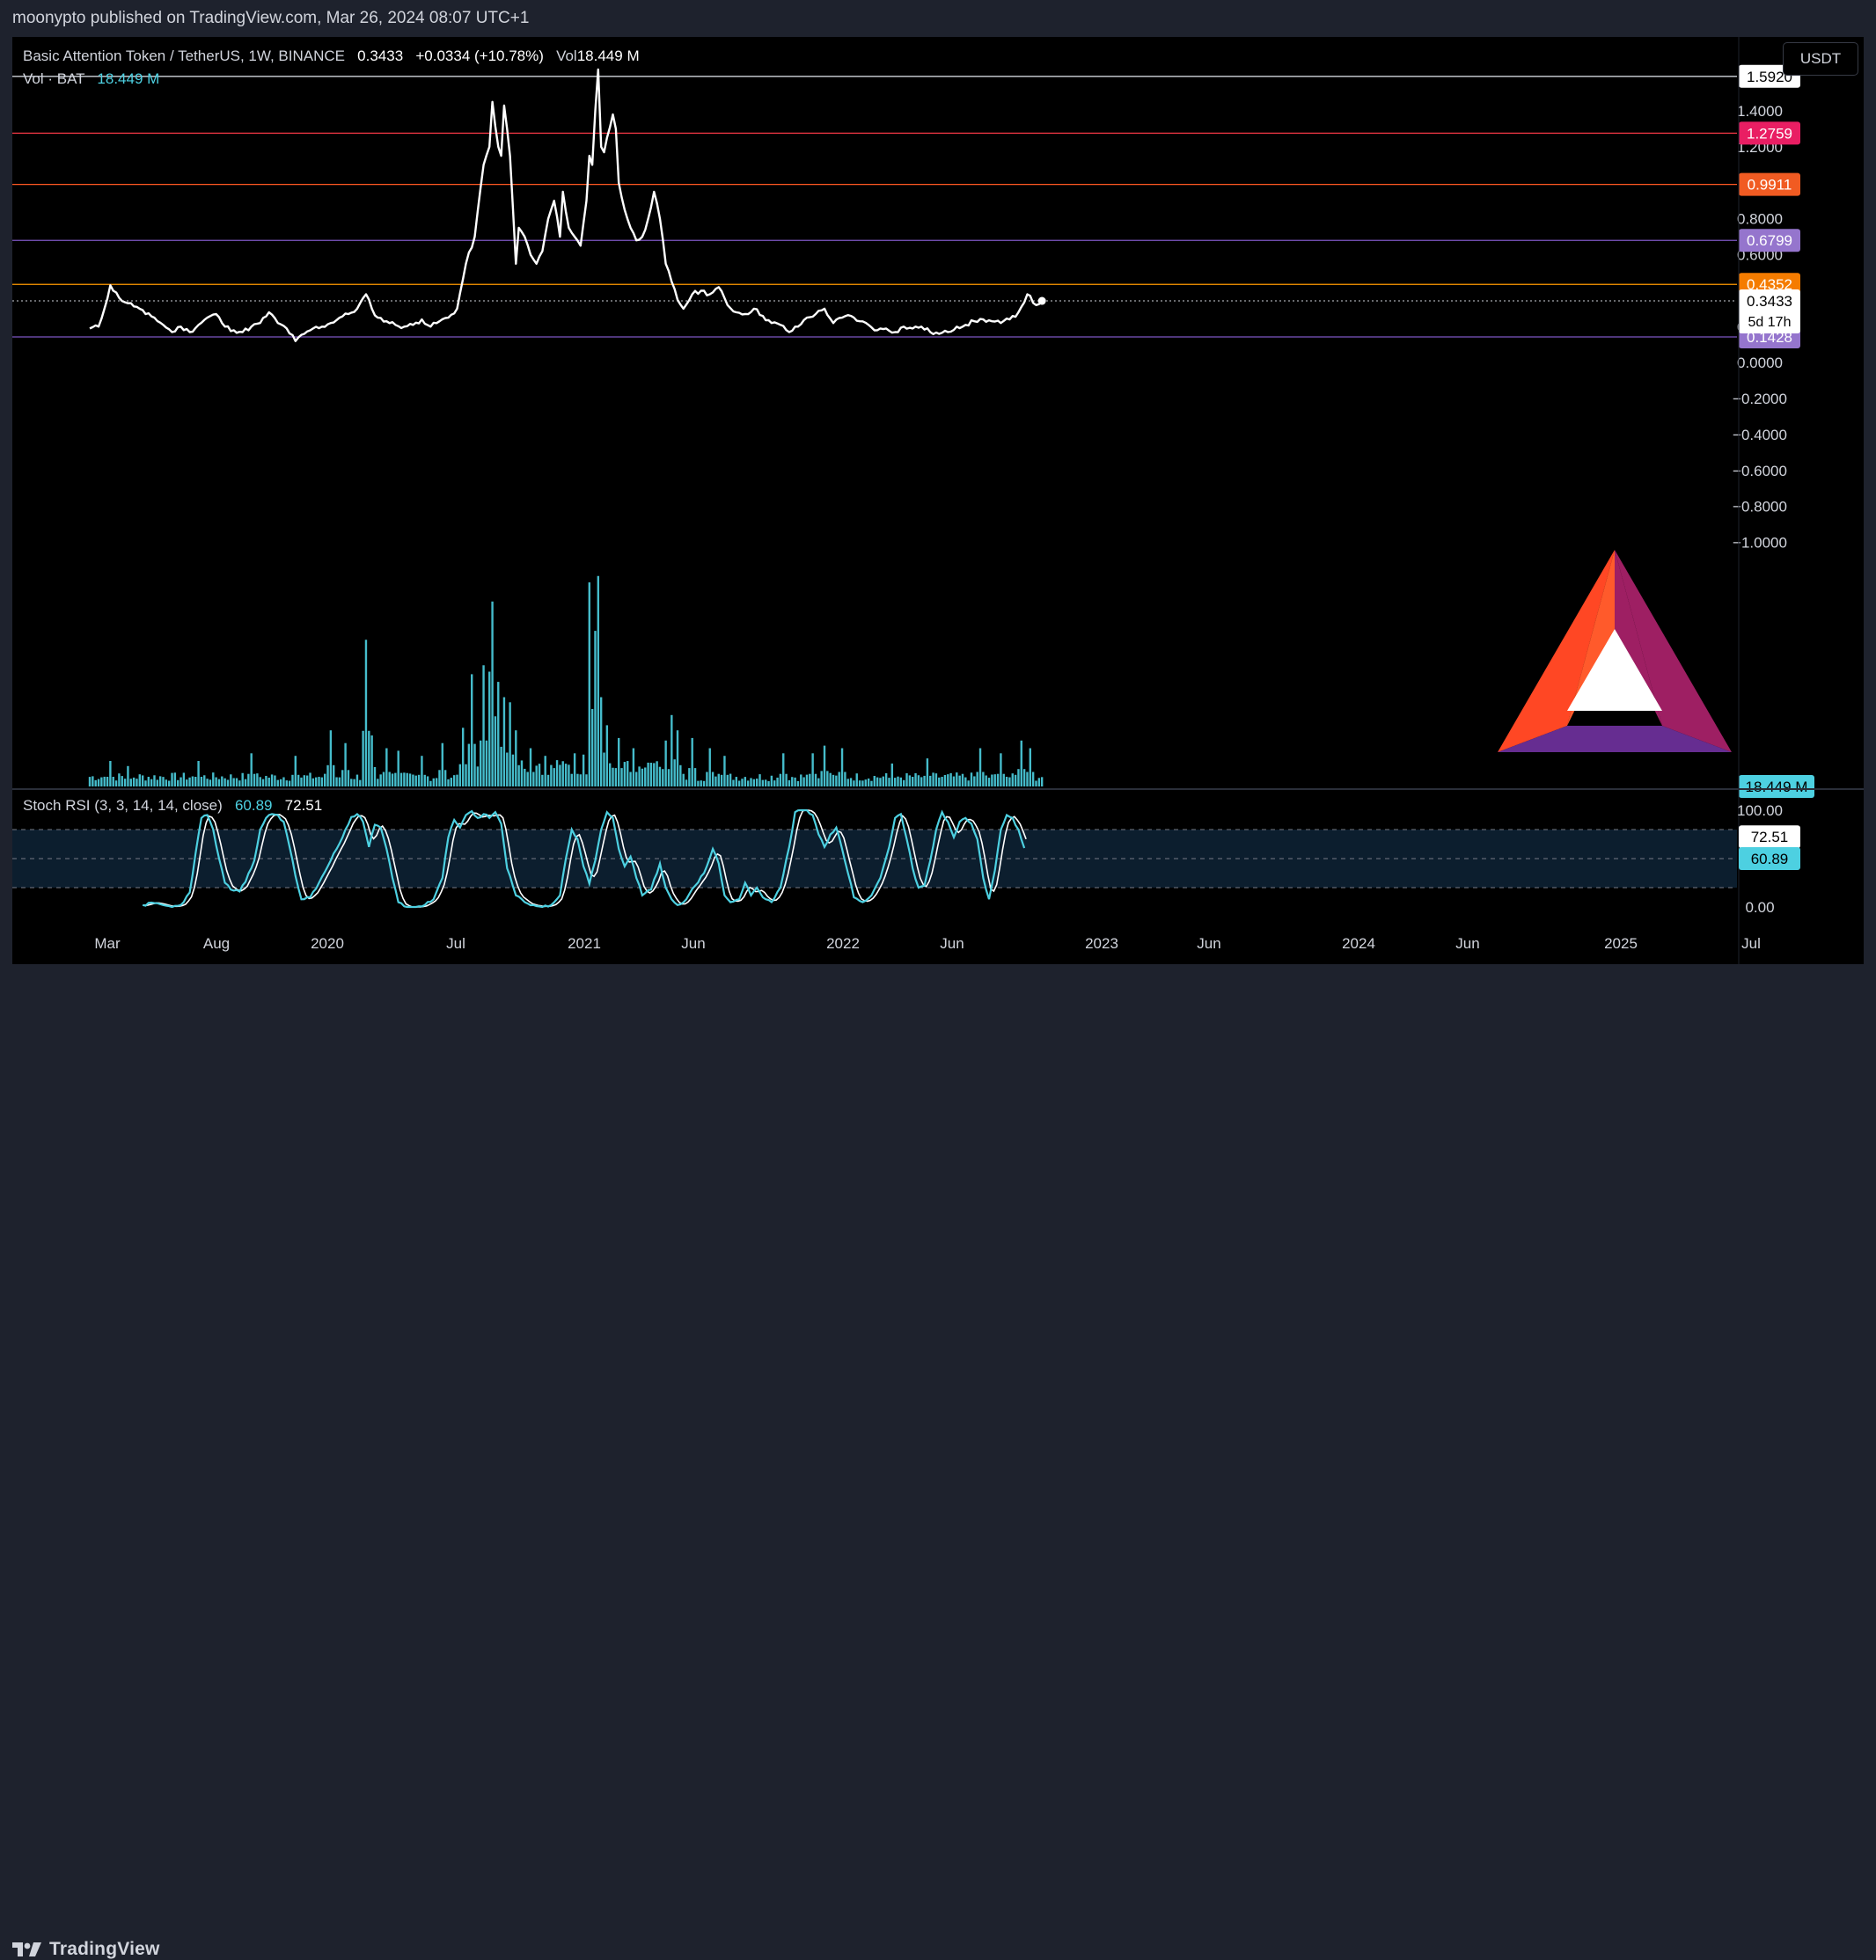 The height and width of the screenshot is (1960, 1876). Describe the element at coordinates (1760, 399) in the screenshot. I see `y-tick-label: −0.2000` at that location.